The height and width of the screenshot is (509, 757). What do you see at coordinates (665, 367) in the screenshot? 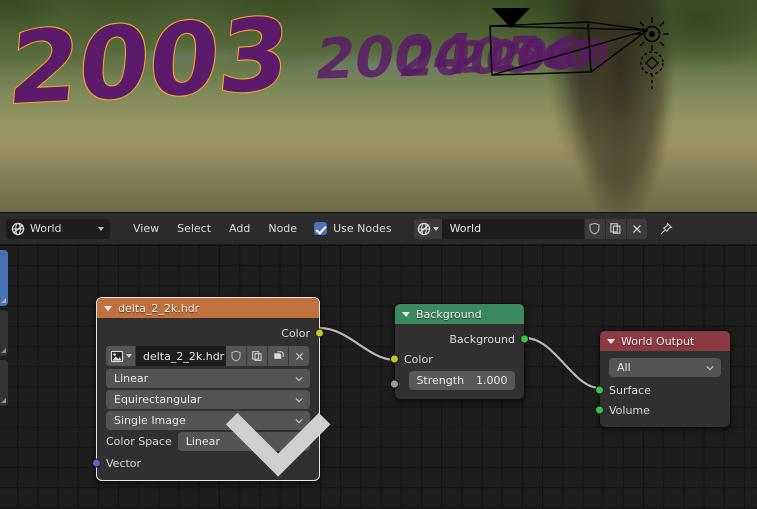
I see `target-dropdown: All` at bounding box center [665, 367].